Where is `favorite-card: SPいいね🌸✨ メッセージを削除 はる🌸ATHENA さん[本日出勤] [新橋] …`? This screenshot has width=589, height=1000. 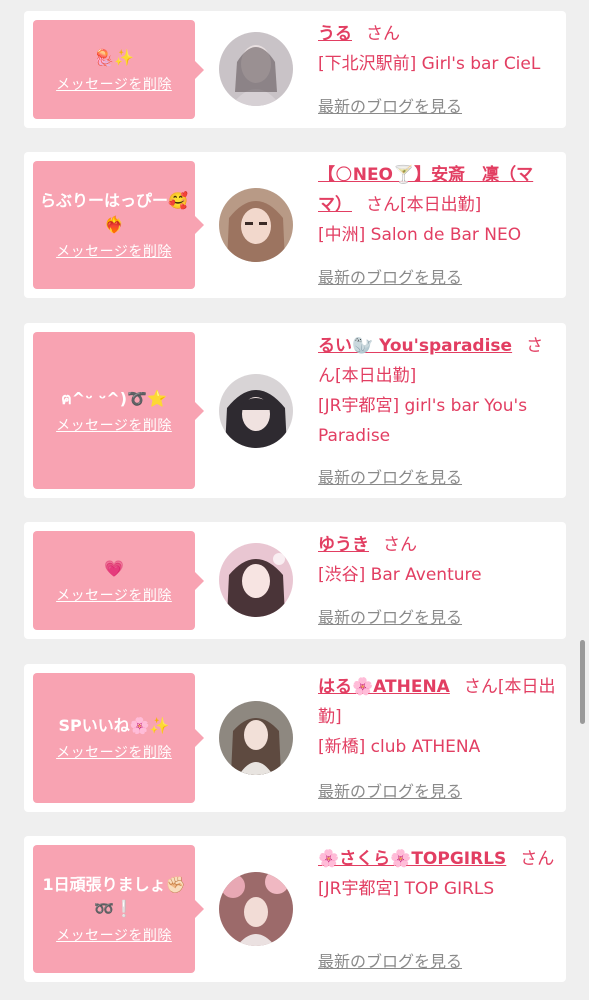 favorite-card: SPいいね🌸✨ メッセージを削除 はる🌸ATHENA さん[本日出勤] [新橋] … is located at coordinates (295, 738).